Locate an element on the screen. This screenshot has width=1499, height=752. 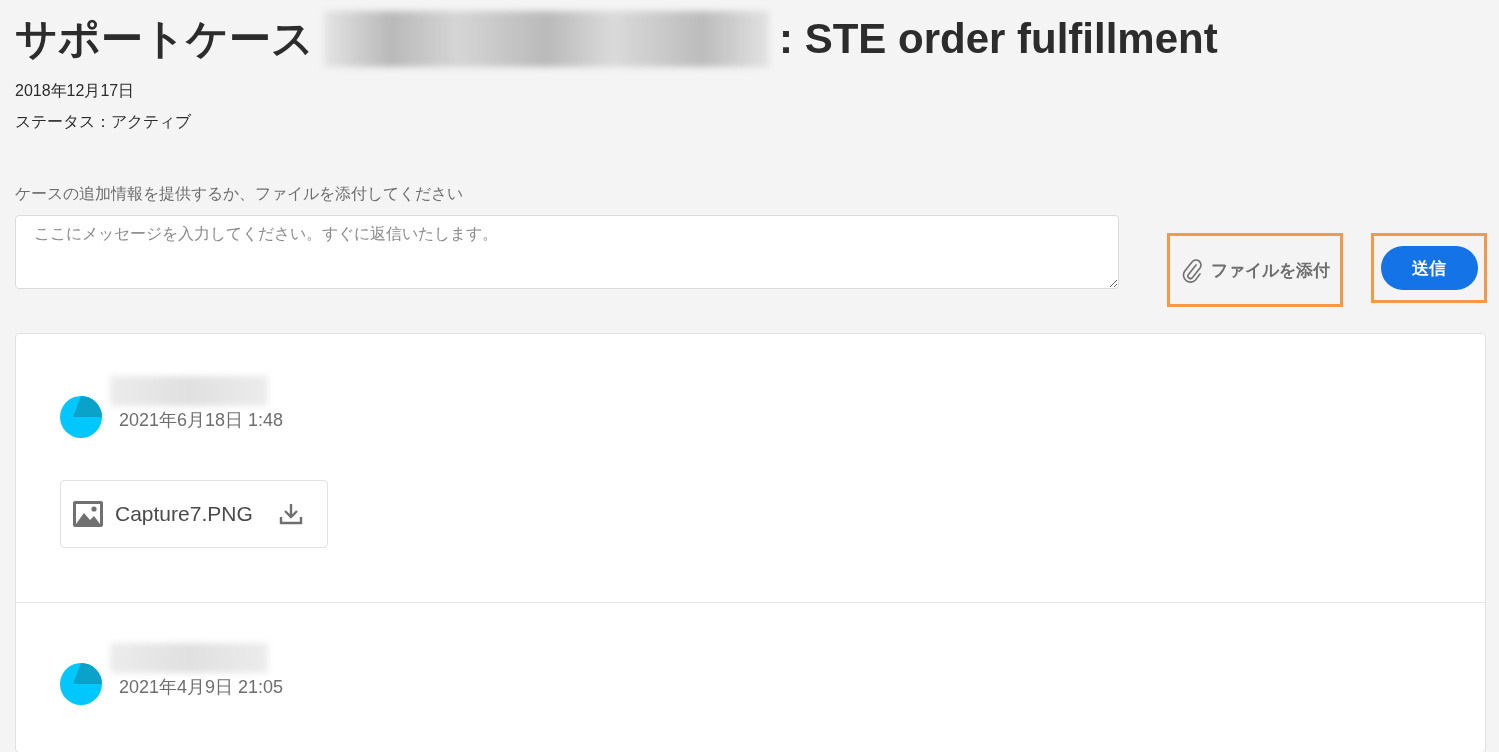
page-title: サポートケース is located at coordinates (164, 39).